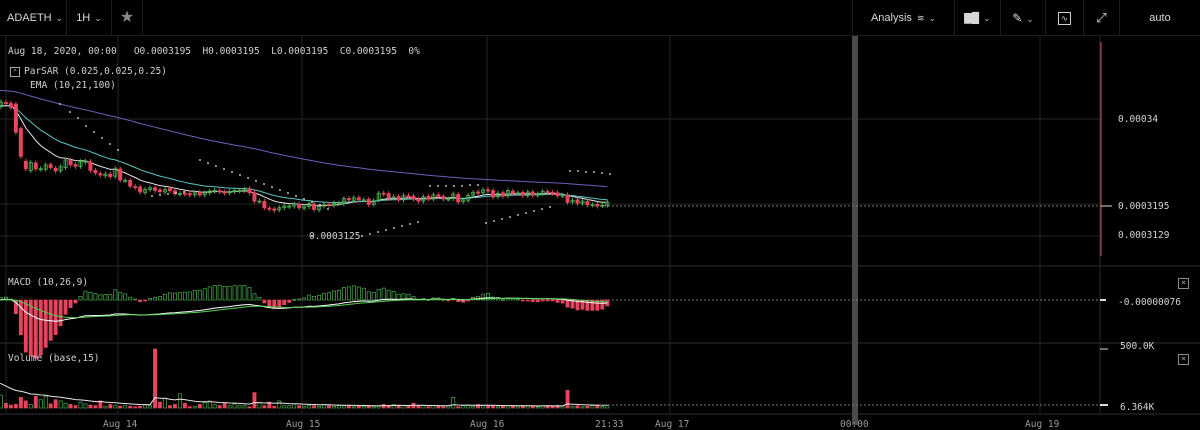 The height and width of the screenshot is (430, 1200). What do you see at coordinates (1042, 424) in the screenshot?
I see `time-label: Aug 19` at bounding box center [1042, 424].